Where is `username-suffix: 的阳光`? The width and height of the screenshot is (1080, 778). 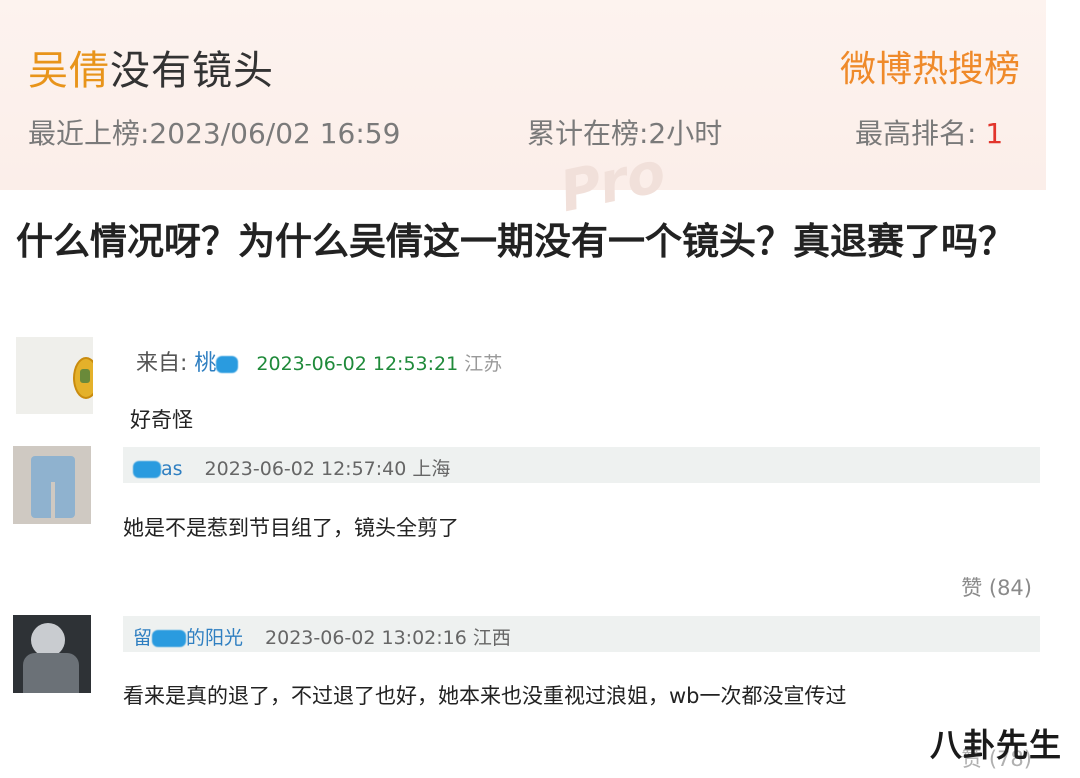
username-suffix: 的阳光 is located at coordinates (215, 638).